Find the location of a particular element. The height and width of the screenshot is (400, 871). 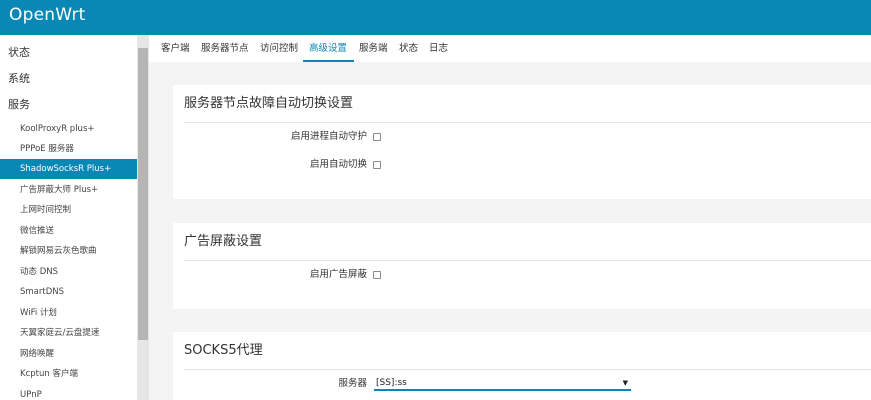

tab-client: 客户端 is located at coordinates (175, 49).